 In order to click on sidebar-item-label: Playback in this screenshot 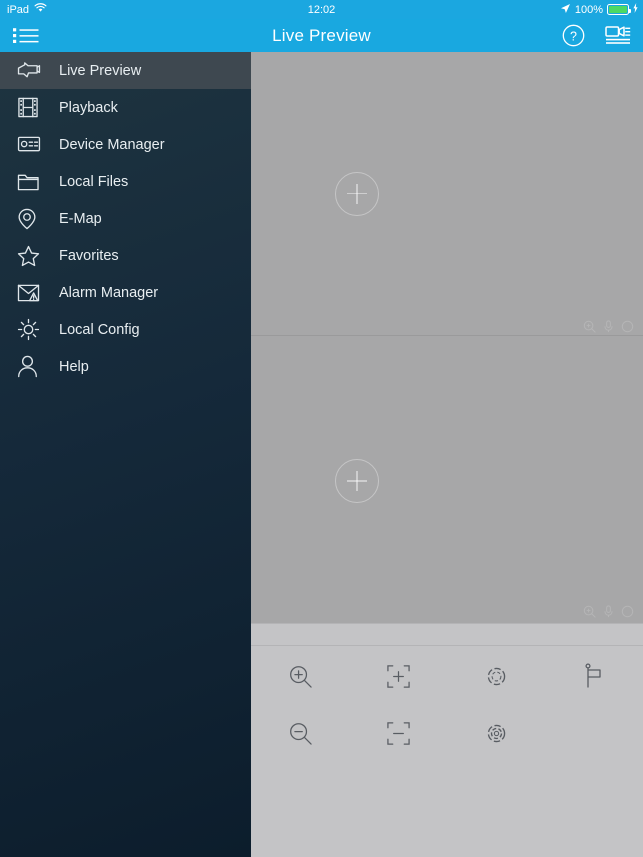, I will do `click(88, 107)`.